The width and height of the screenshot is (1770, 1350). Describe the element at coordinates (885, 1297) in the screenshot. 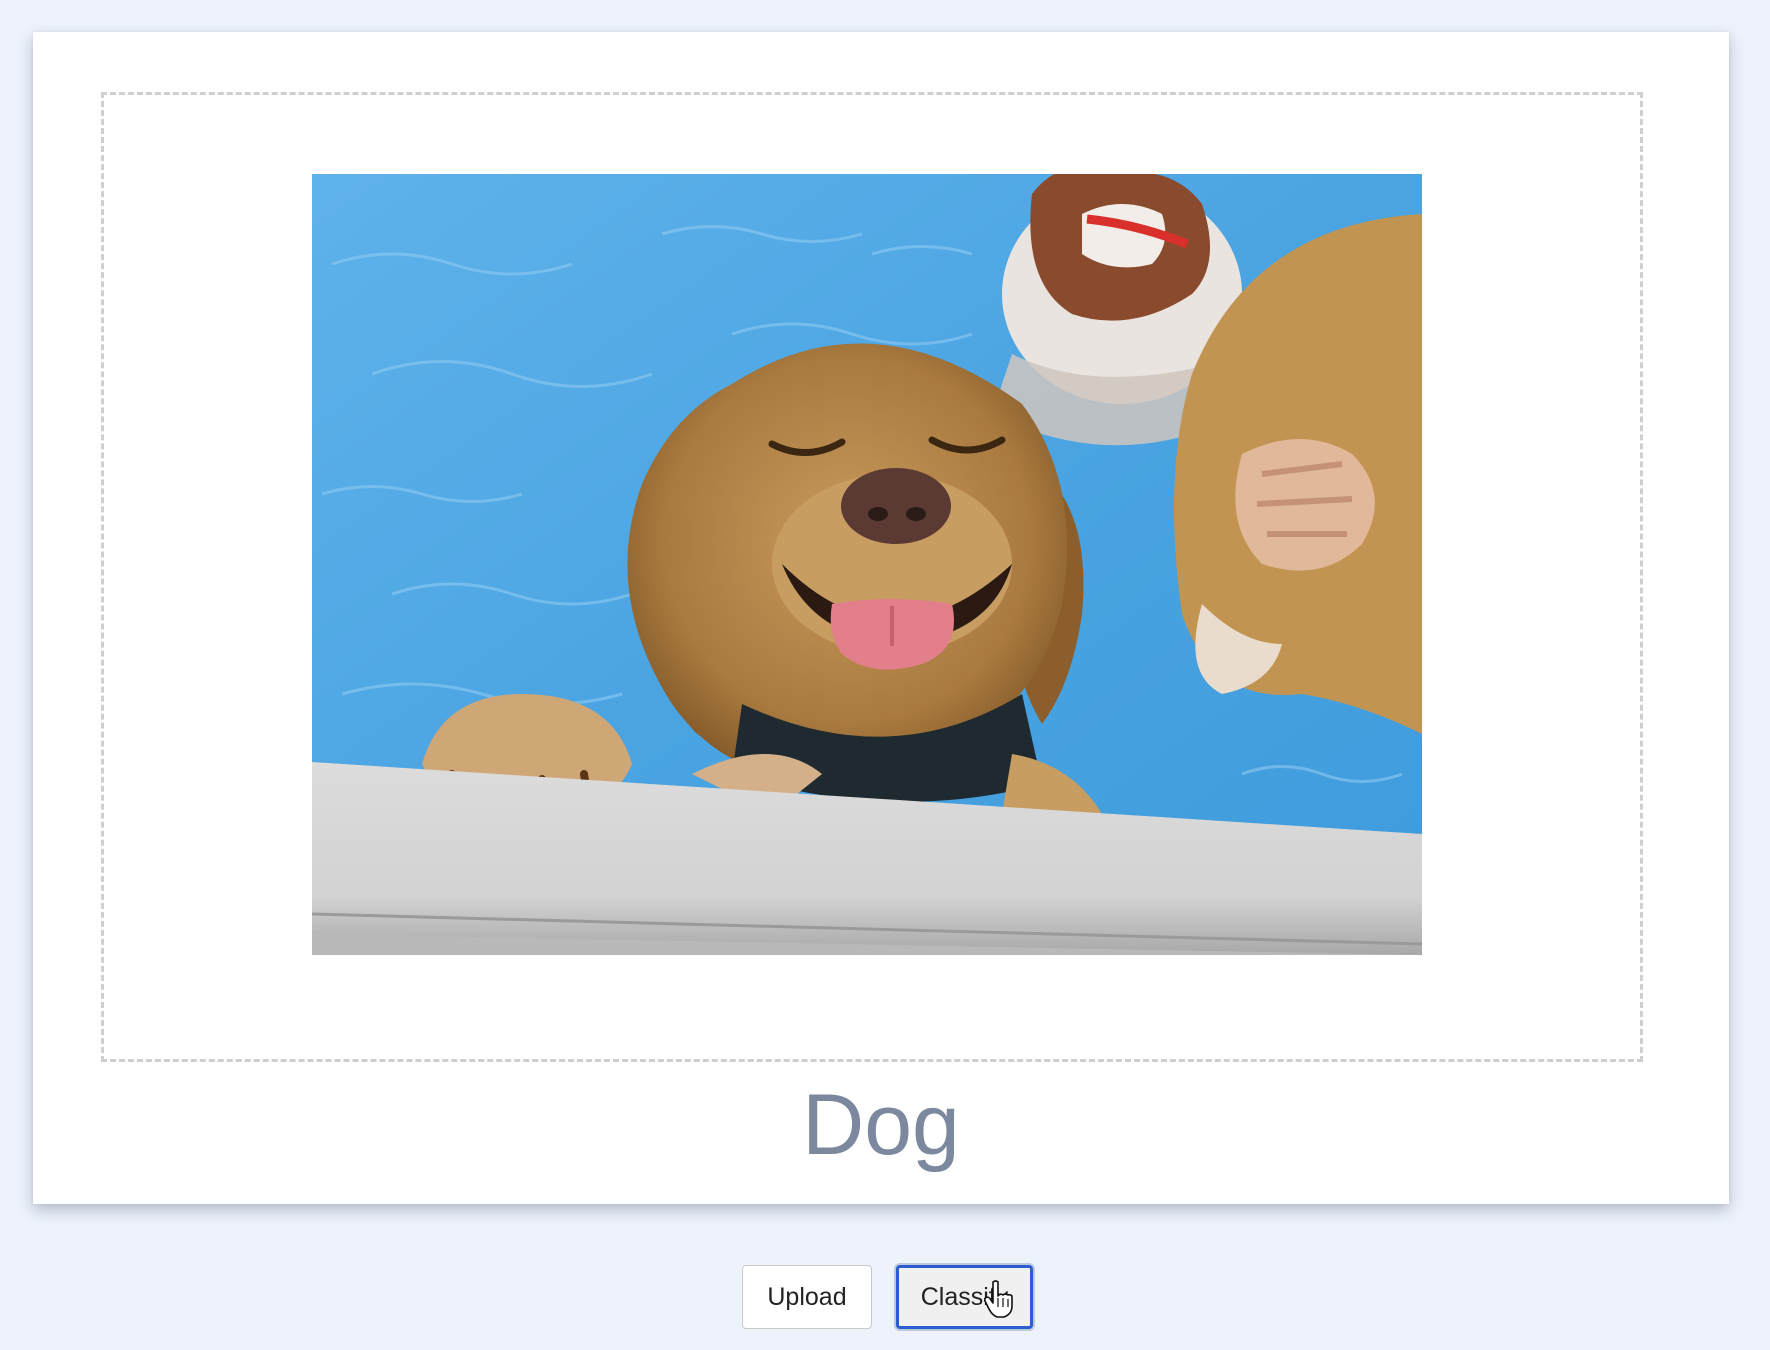

I see `action-button-row: Upload Classify` at that location.